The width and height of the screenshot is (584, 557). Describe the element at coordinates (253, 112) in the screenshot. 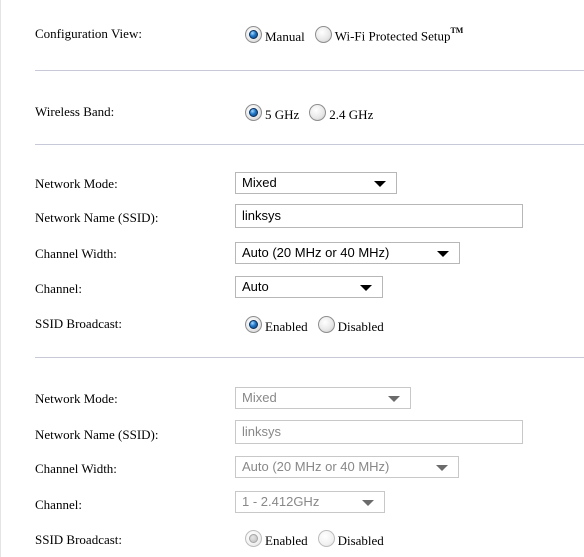

I see `band-5ghz-radio` at that location.